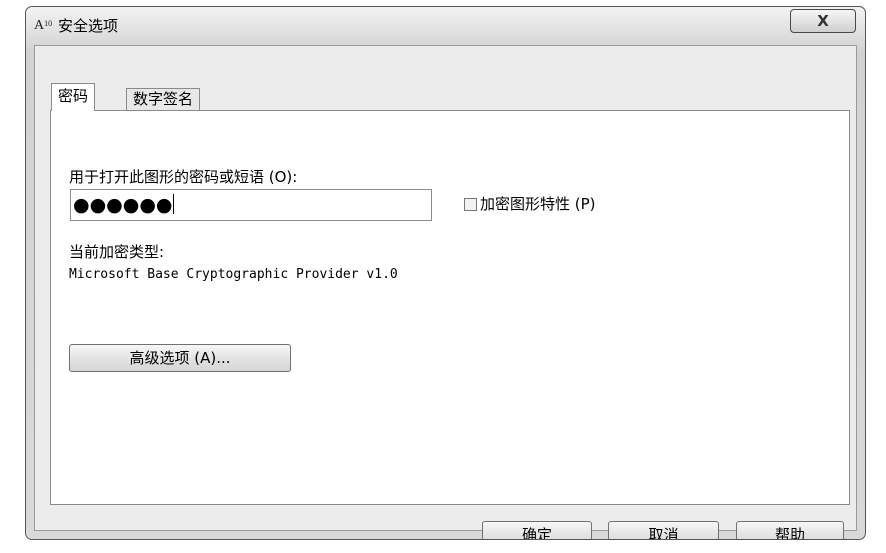 The height and width of the screenshot is (553, 886). Describe the element at coordinates (183, 177) in the screenshot. I see `password-label: 用于打开此图形的密码或短语 (O):` at that location.